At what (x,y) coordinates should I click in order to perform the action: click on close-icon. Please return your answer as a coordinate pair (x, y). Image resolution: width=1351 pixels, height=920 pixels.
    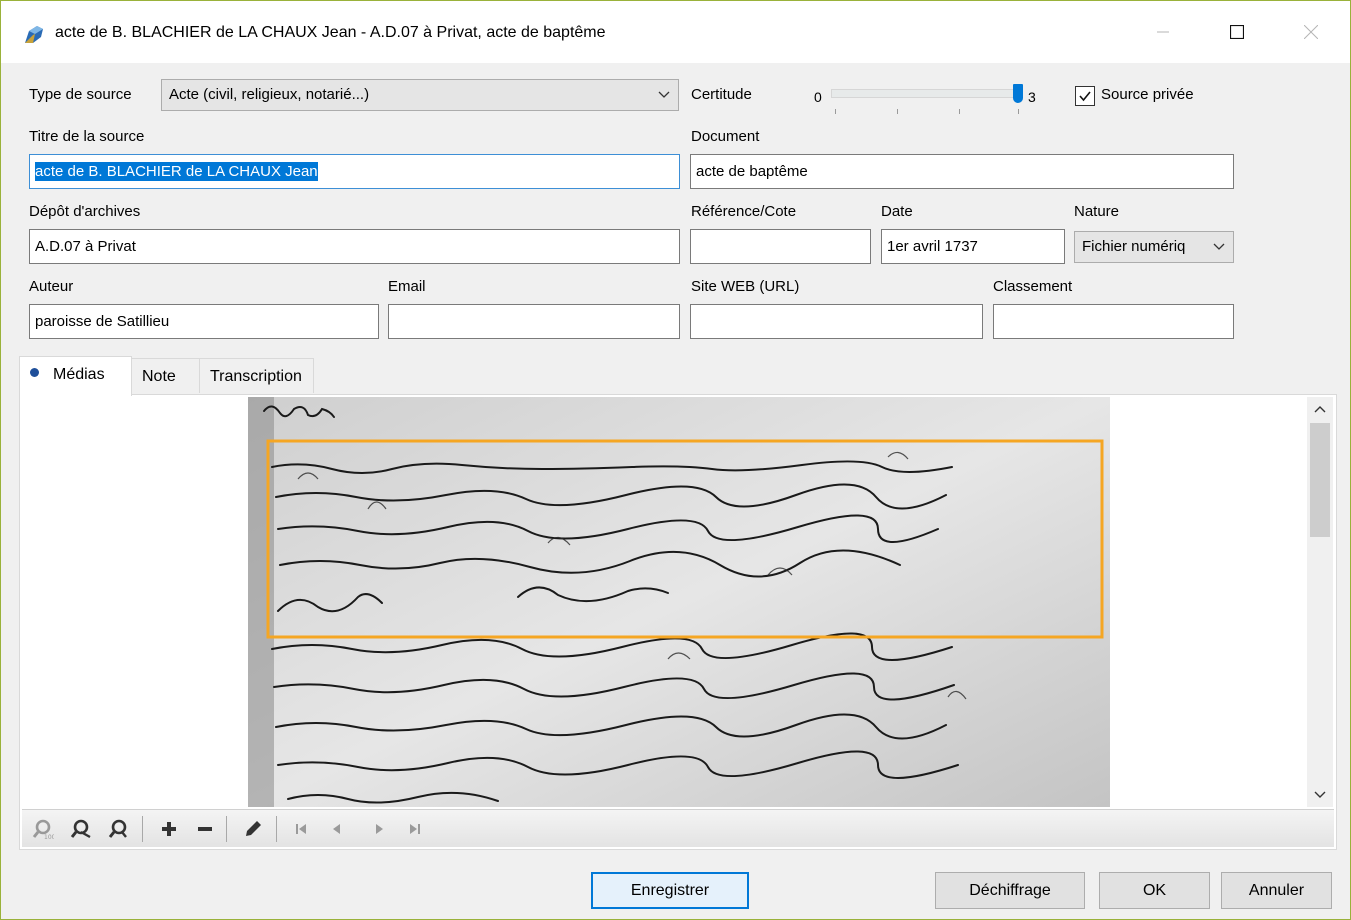
    Looking at the image, I should click on (1311, 32).